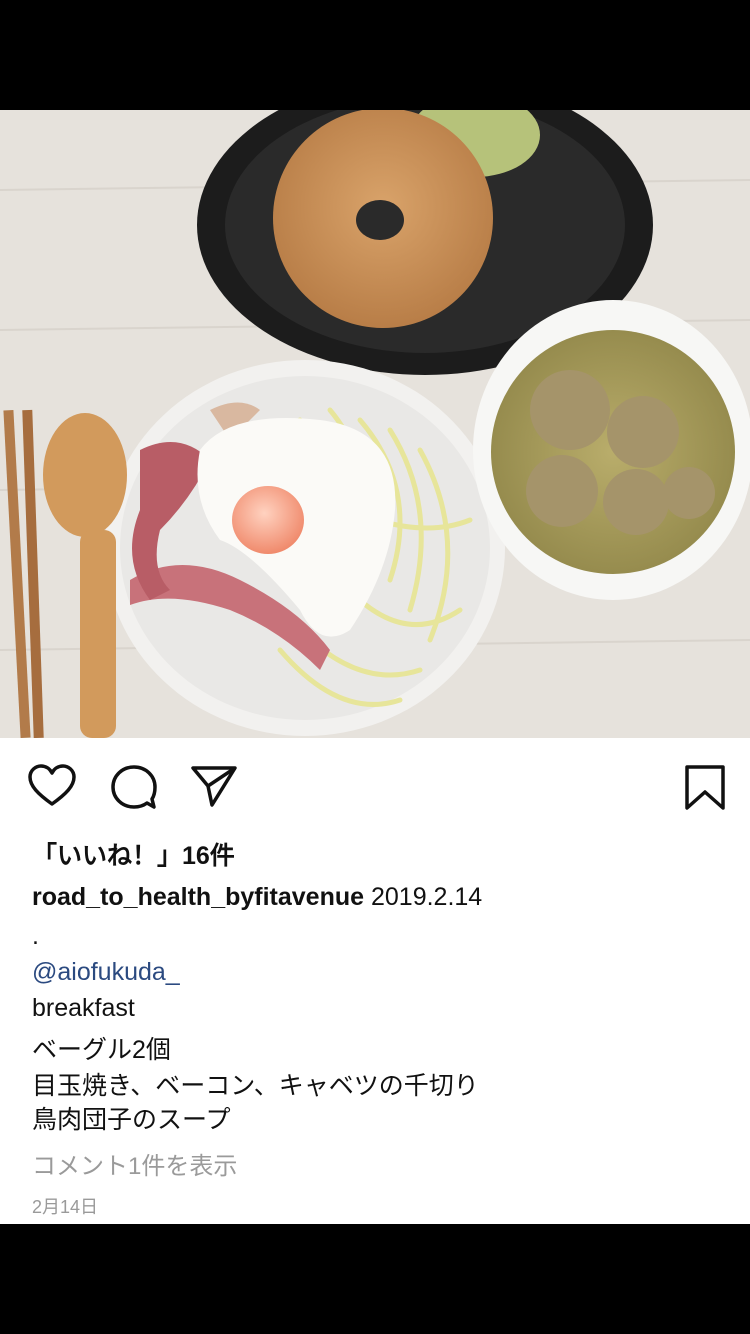 The image size is (750, 1334). Describe the element at coordinates (214, 786) in the screenshot. I see `paper-plane-icon` at that location.